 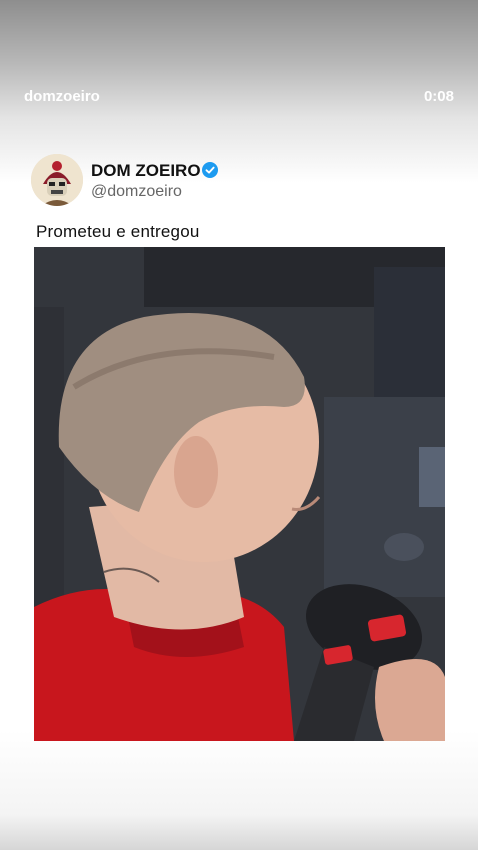 I want to click on display-name: DOM ZOEIRO, so click(x=146, y=171).